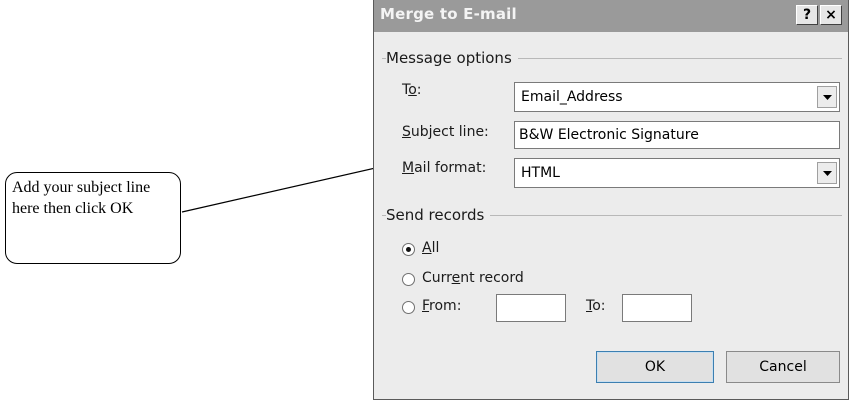 This screenshot has width=852, height=400. What do you see at coordinates (572, 97) in the screenshot?
I see `to-value: Email_Address` at bounding box center [572, 97].